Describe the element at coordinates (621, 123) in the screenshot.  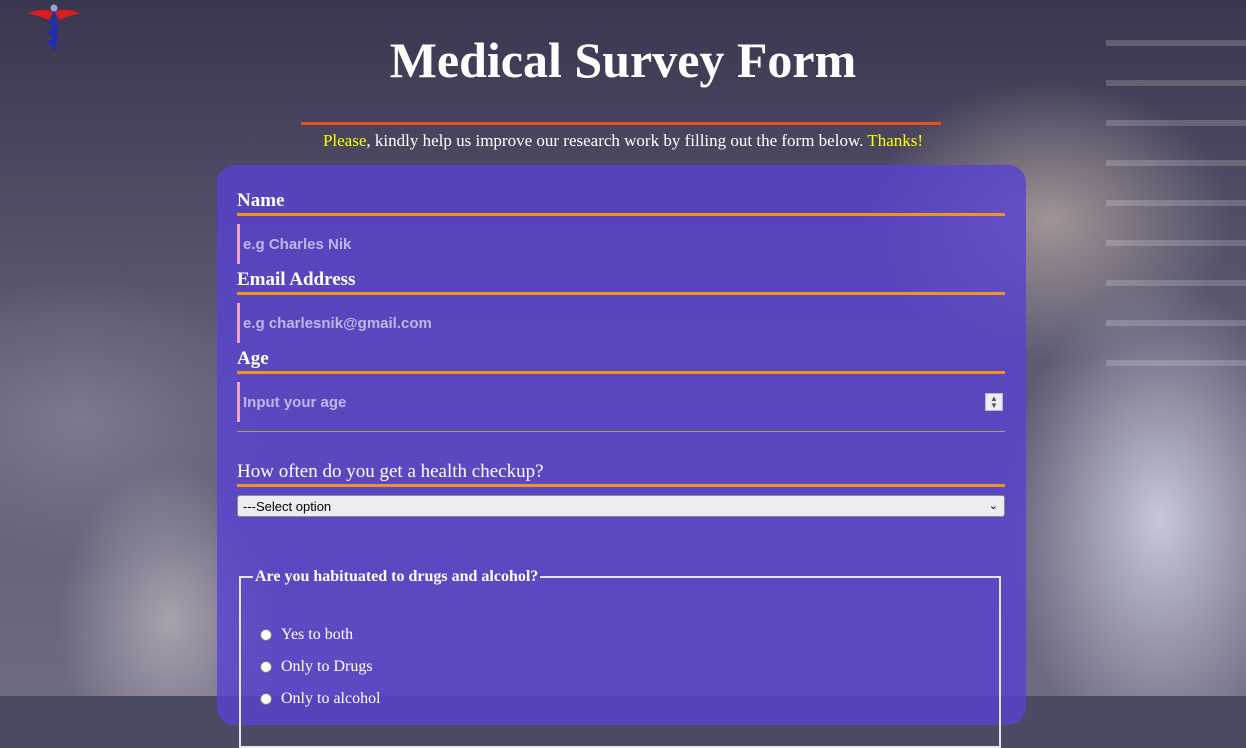
I see `title-divider` at that location.